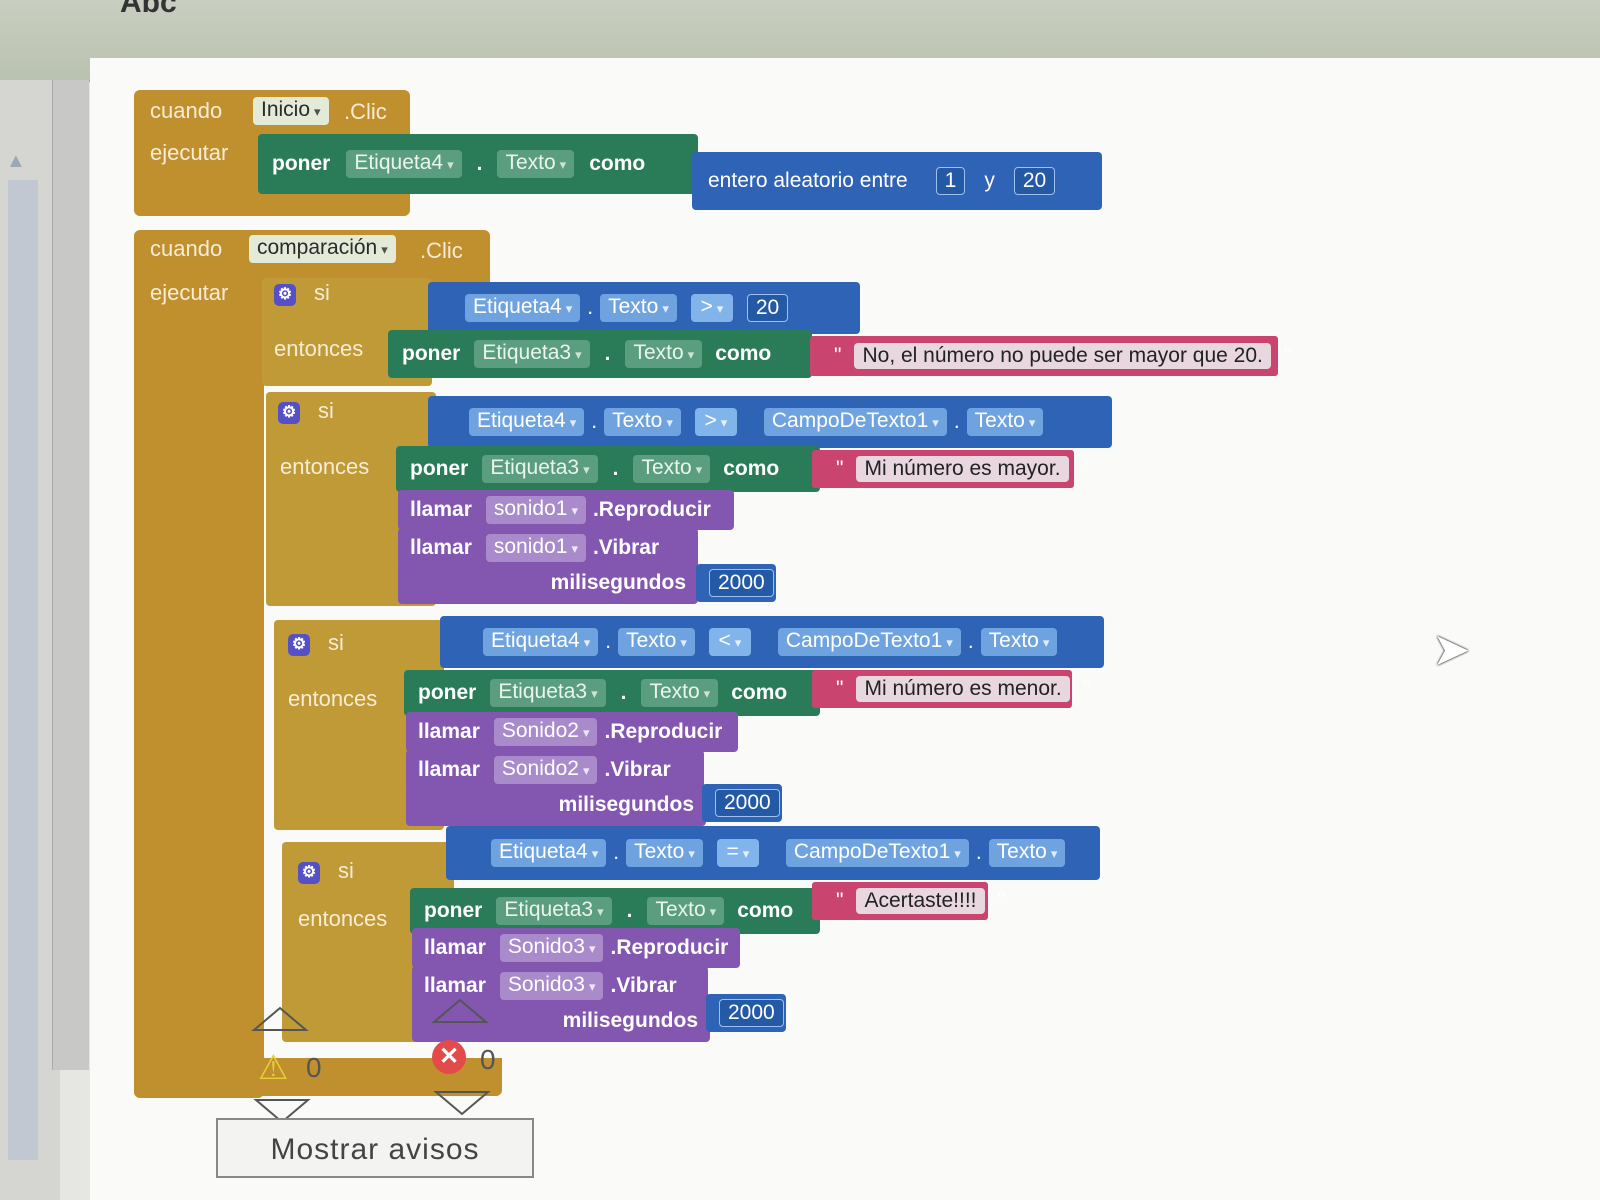 The image size is (1600, 1200). Describe the element at coordinates (291, 111) in the screenshot. I see `component-dropdown: Inicio ▾` at that location.